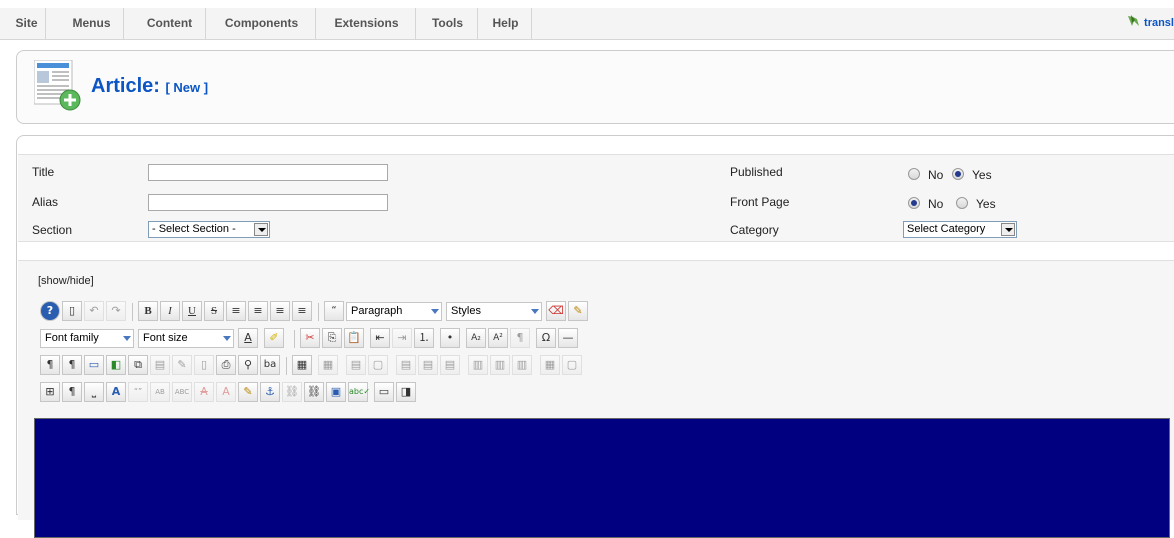  Describe the element at coordinates (478, 365) in the screenshot. I see `col-before-icon: ▥` at that location.